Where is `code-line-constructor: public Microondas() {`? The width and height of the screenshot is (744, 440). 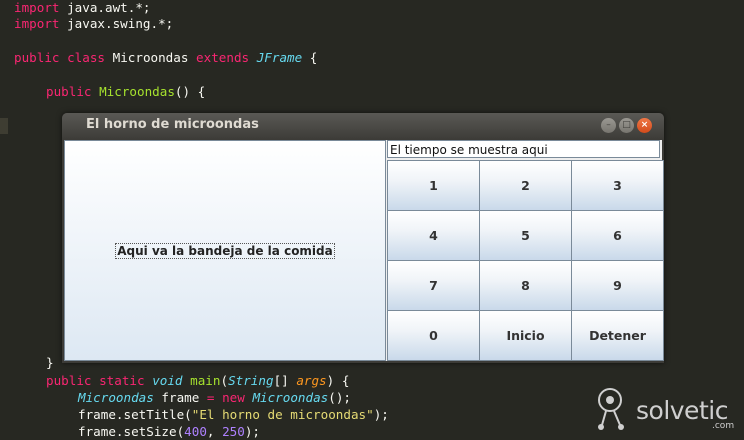
code-line-constructor: public Microondas() { is located at coordinates (126, 91).